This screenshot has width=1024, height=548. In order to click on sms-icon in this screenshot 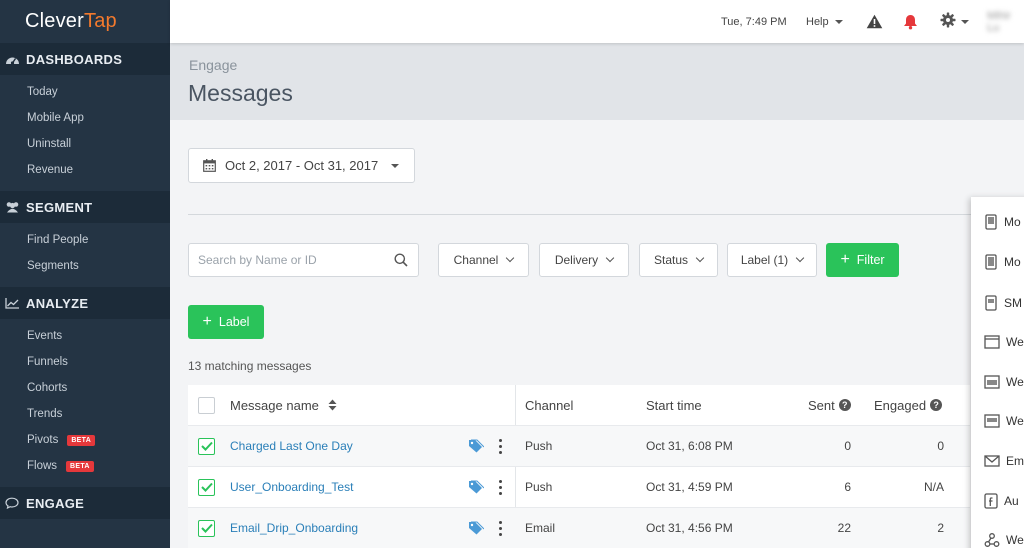, I will do `click(991, 302)`.